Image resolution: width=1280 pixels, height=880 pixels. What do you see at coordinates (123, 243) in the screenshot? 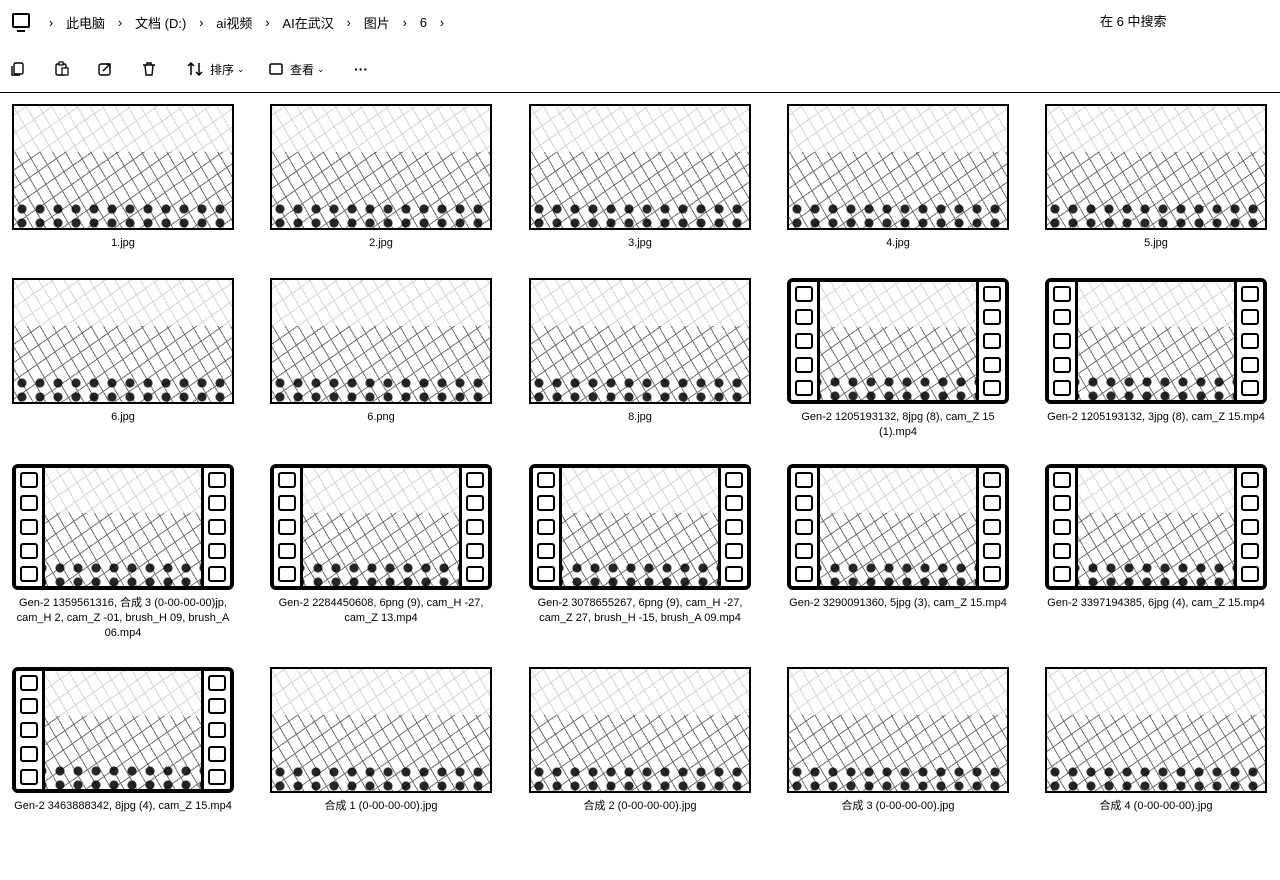
I see `file-name: 1.jpg` at bounding box center [123, 243].